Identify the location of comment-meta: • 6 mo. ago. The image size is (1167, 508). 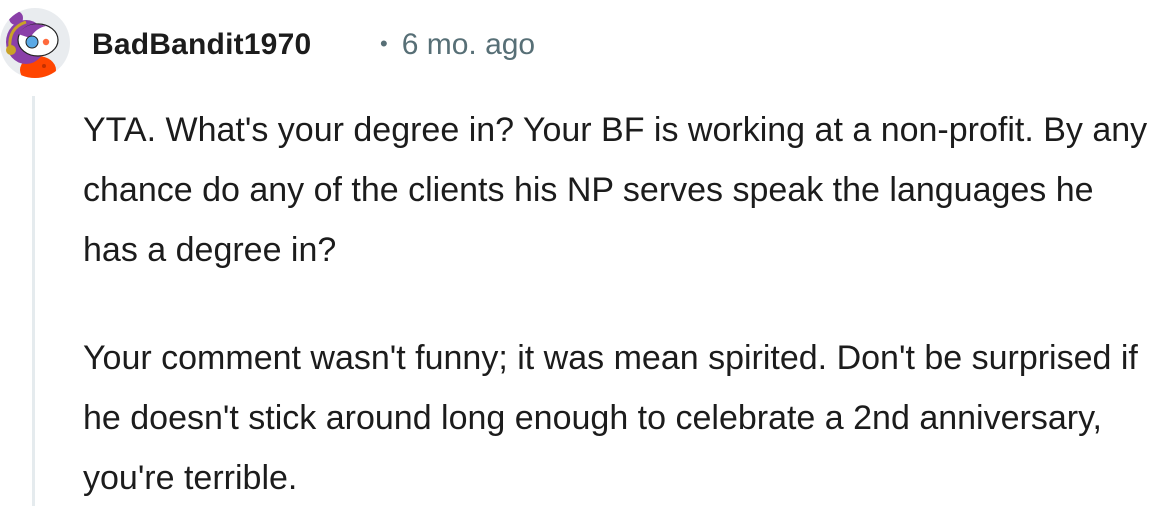
(457, 45).